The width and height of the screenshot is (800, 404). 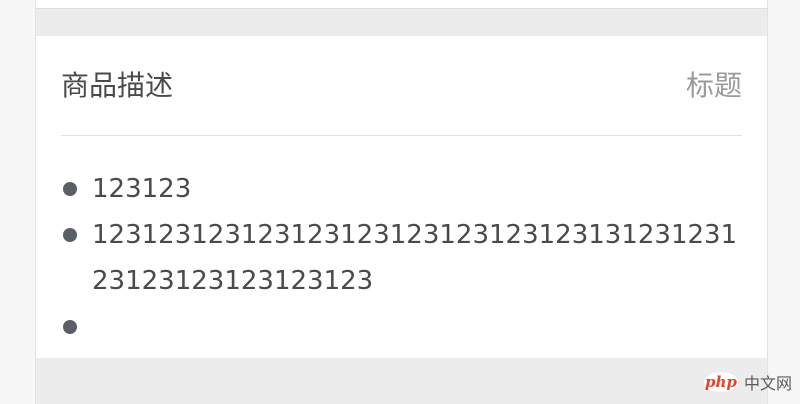 What do you see at coordinates (767, 383) in the screenshot?
I see `watermark-text: 中文网` at bounding box center [767, 383].